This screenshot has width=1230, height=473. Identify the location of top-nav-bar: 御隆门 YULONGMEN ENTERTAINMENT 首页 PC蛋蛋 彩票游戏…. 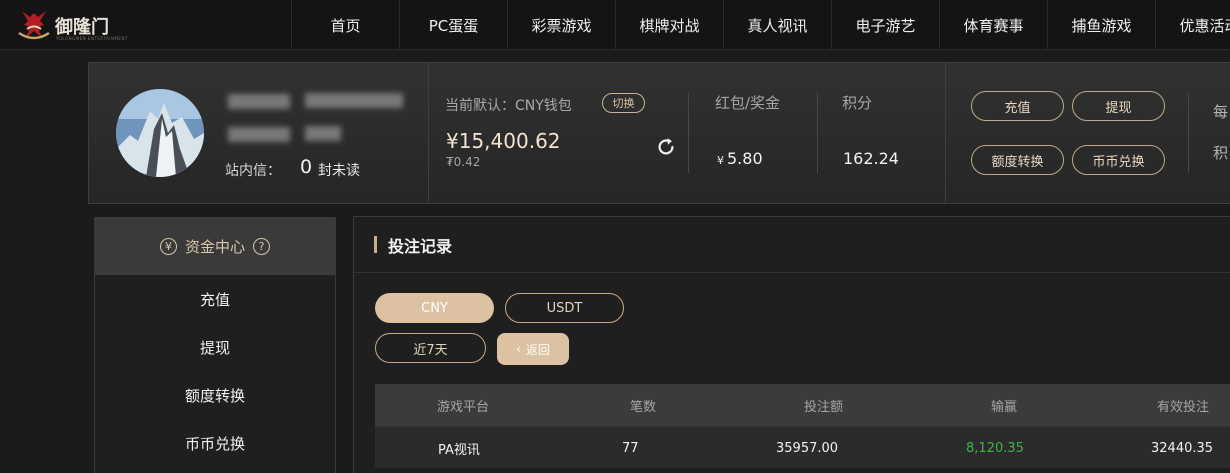
(615, 25).